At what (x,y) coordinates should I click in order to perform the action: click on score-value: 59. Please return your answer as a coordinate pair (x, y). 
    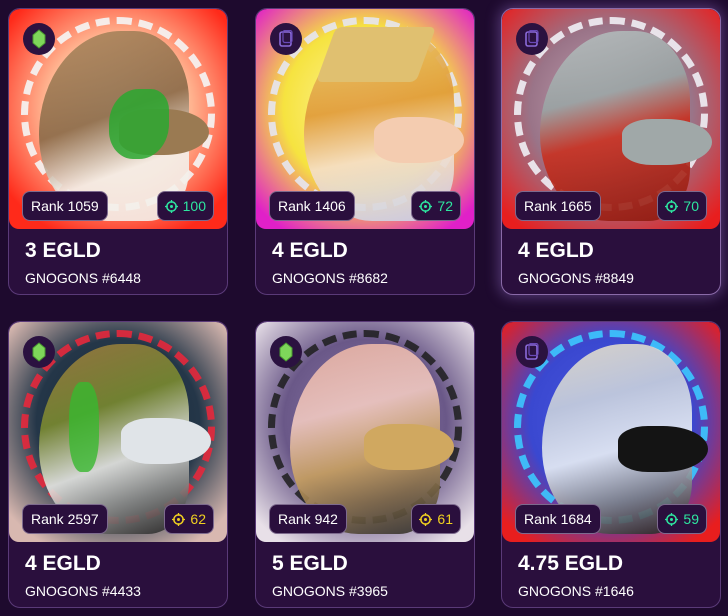
    Looking at the image, I should click on (691, 519).